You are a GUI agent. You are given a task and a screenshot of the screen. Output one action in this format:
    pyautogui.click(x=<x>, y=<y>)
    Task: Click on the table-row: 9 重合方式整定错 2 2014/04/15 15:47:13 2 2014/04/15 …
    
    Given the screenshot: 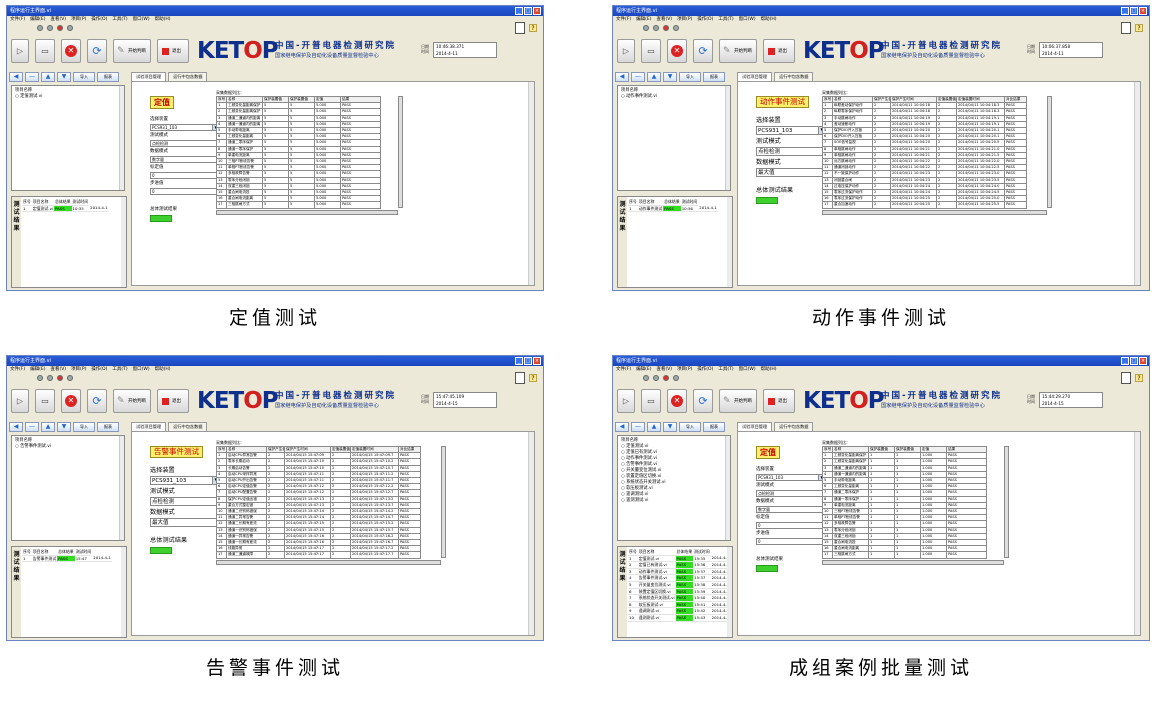 What is the action you would take?
    pyautogui.click(x=318, y=505)
    